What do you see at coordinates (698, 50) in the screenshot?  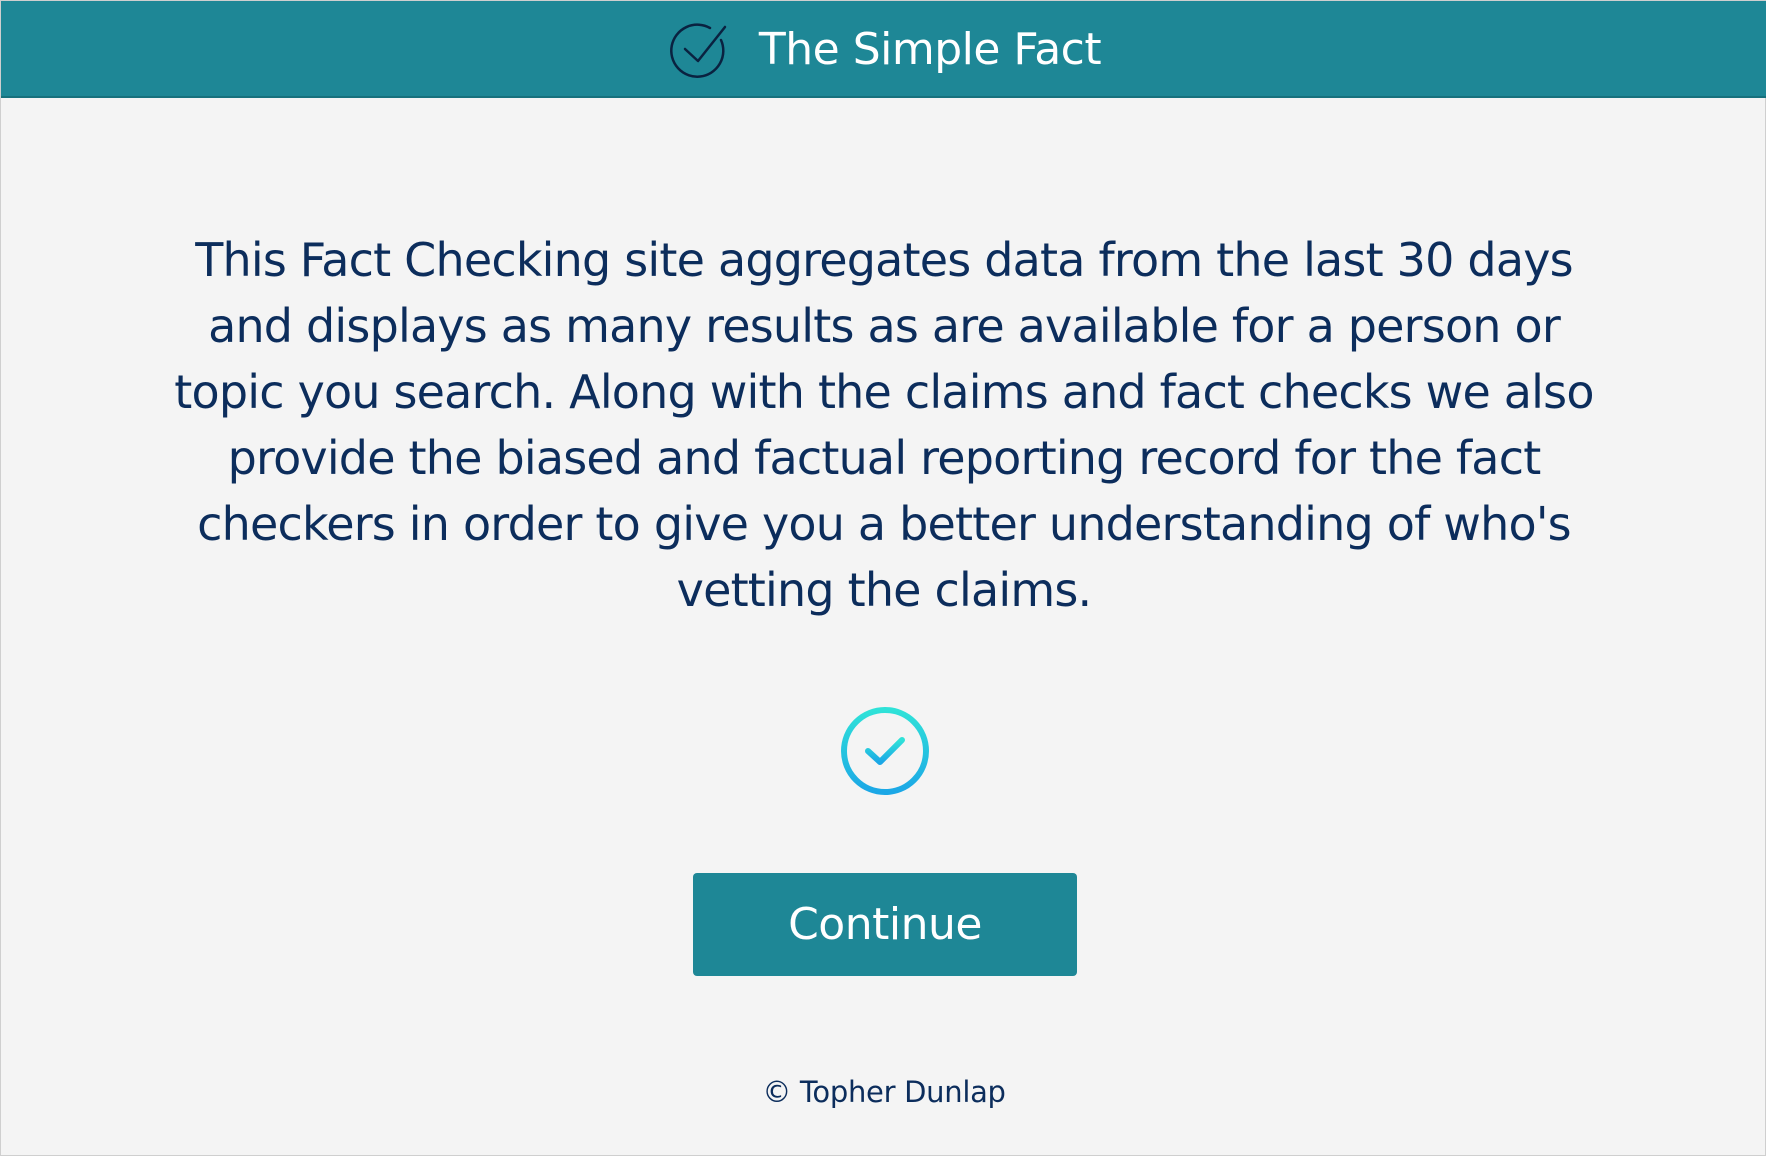 I see `circle-check-icon` at bounding box center [698, 50].